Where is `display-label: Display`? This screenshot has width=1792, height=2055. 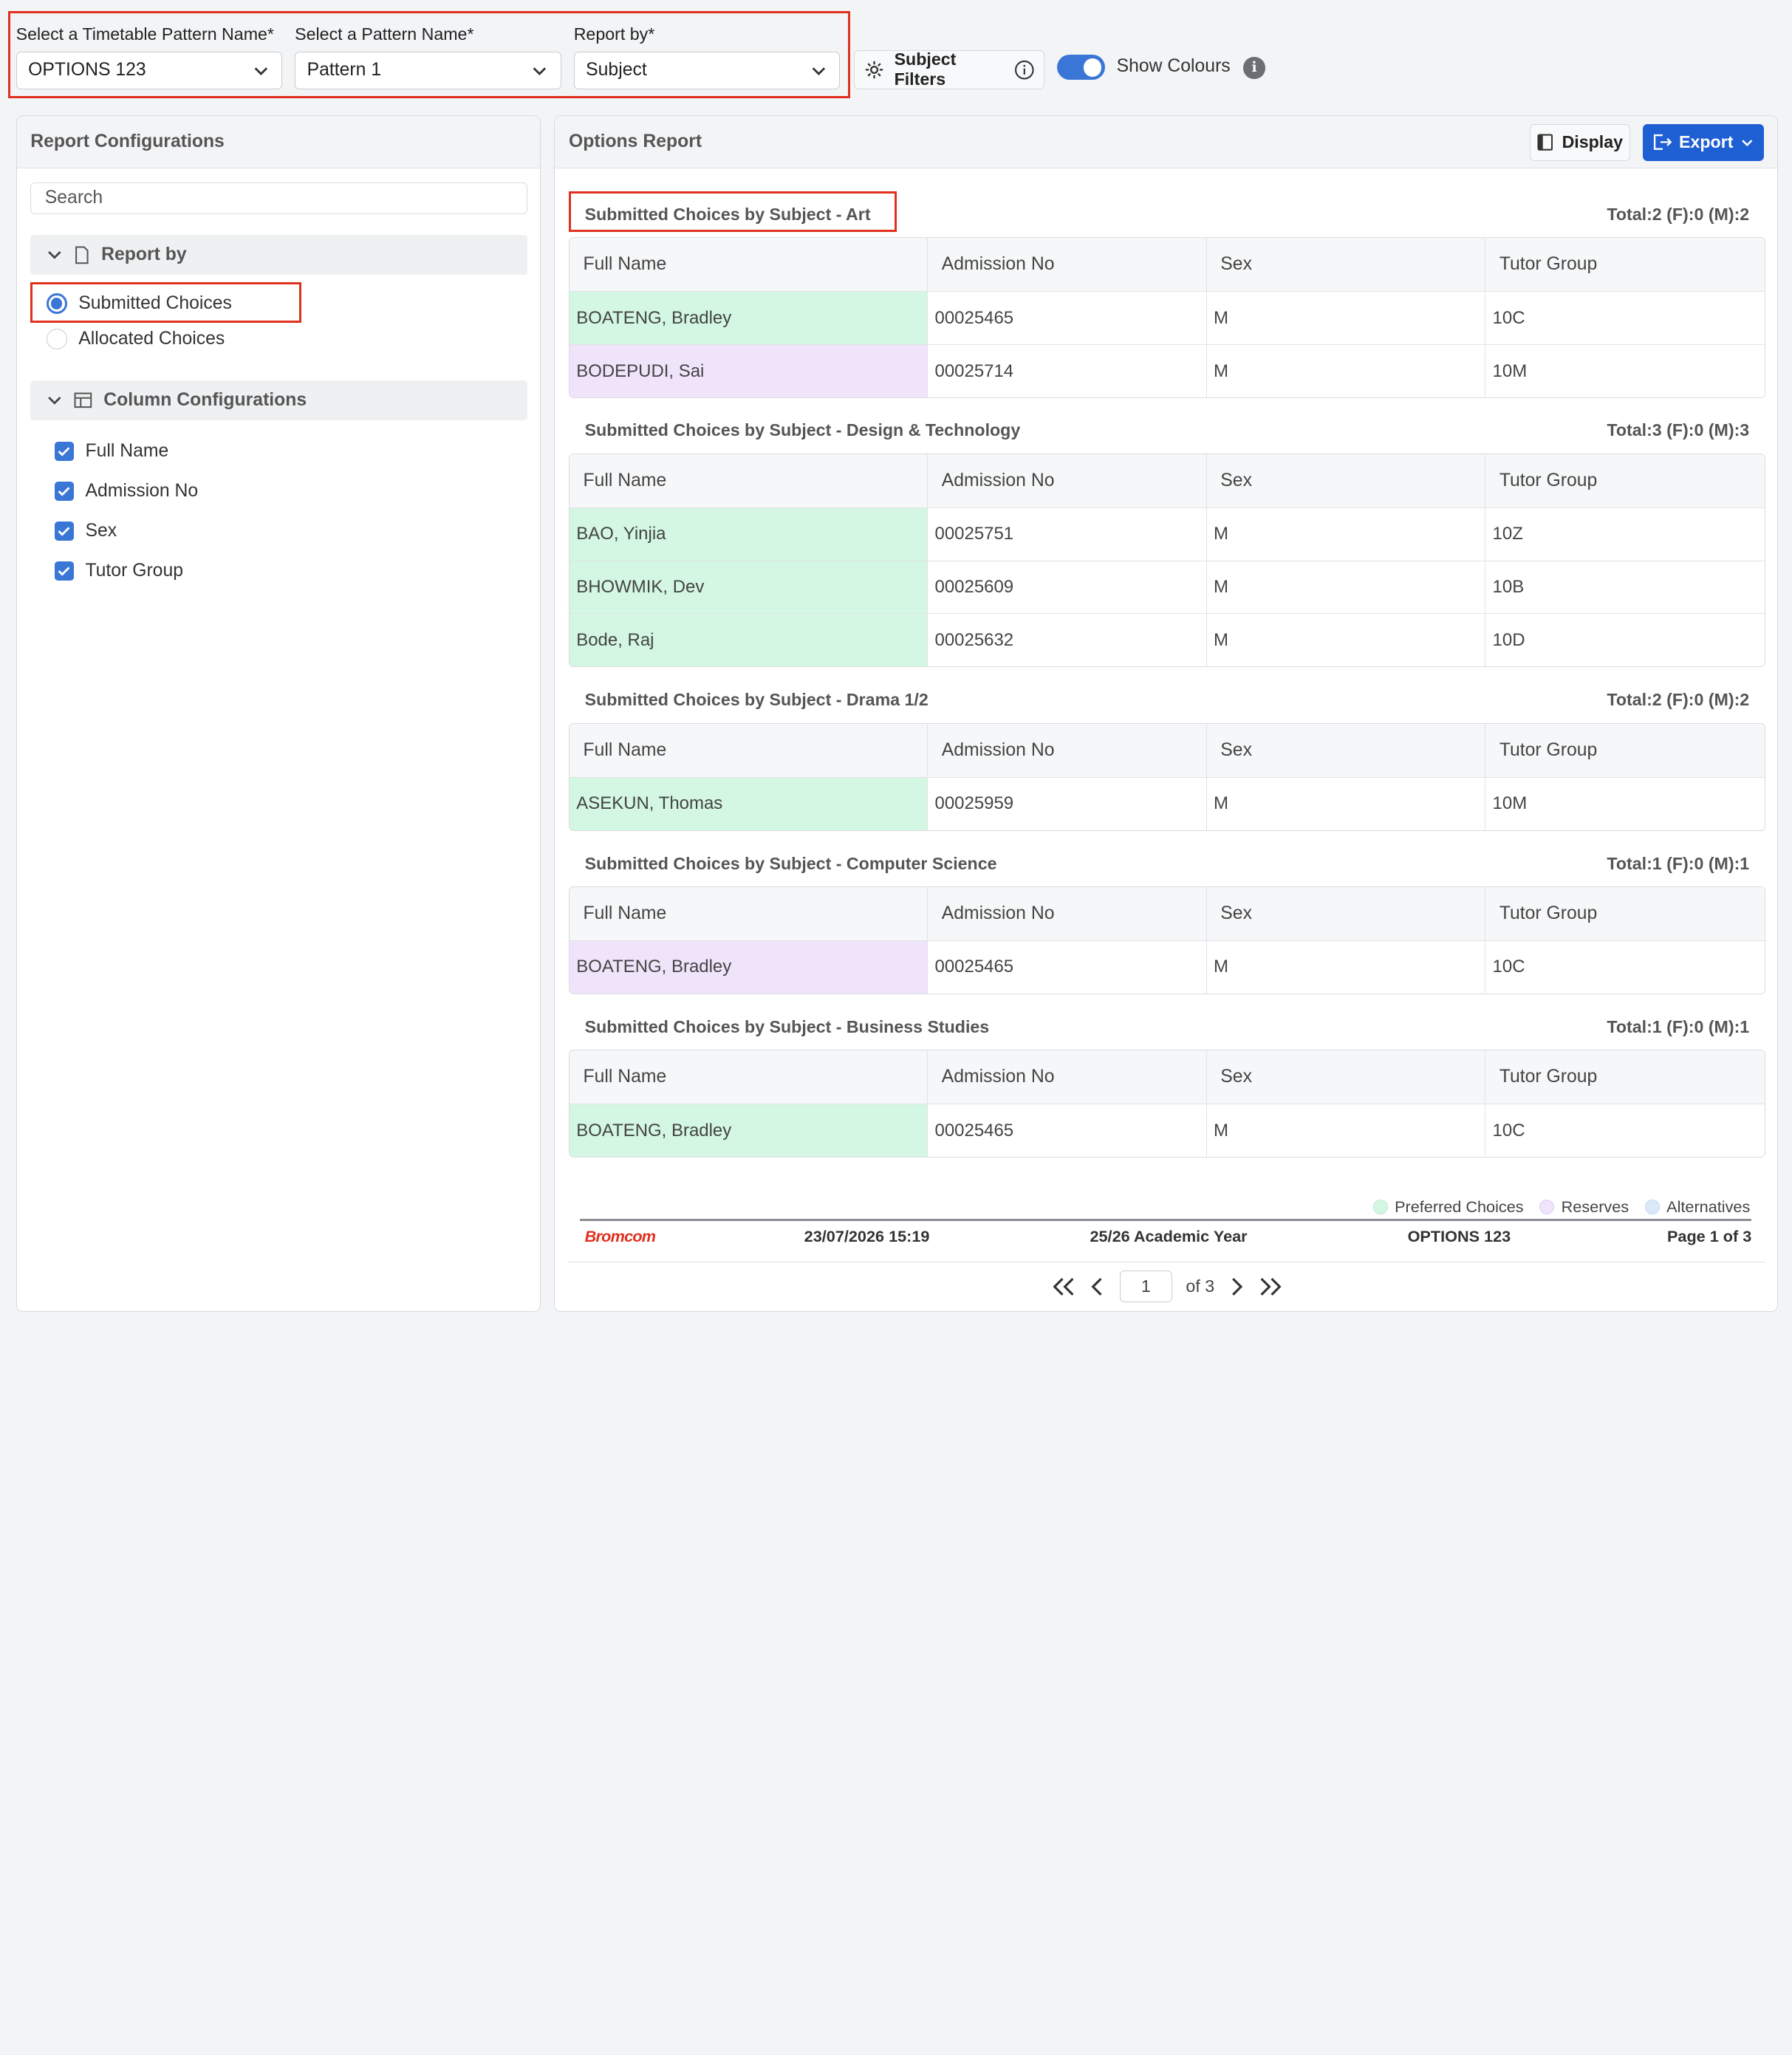
display-label: Display is located at coordinates (1593, 142).